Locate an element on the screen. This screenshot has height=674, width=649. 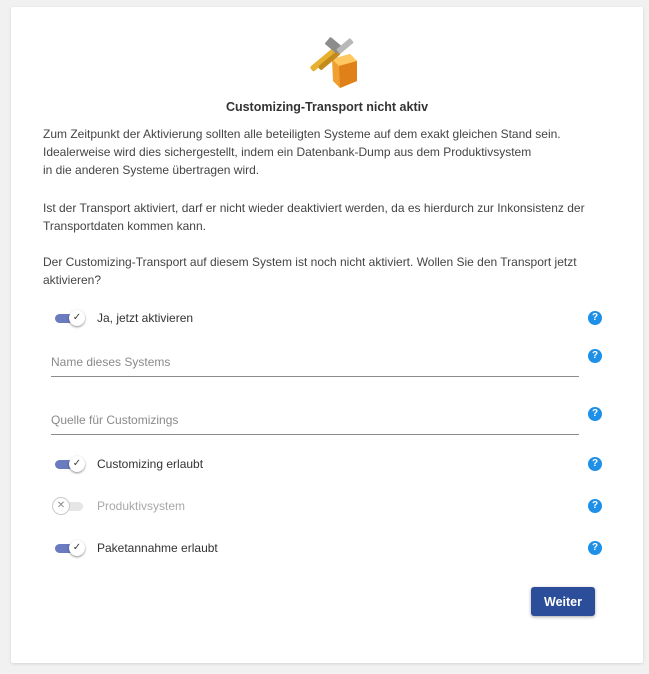
customizing-row: ✓ Customizing erlaubt is located at coordinates (329, 464).